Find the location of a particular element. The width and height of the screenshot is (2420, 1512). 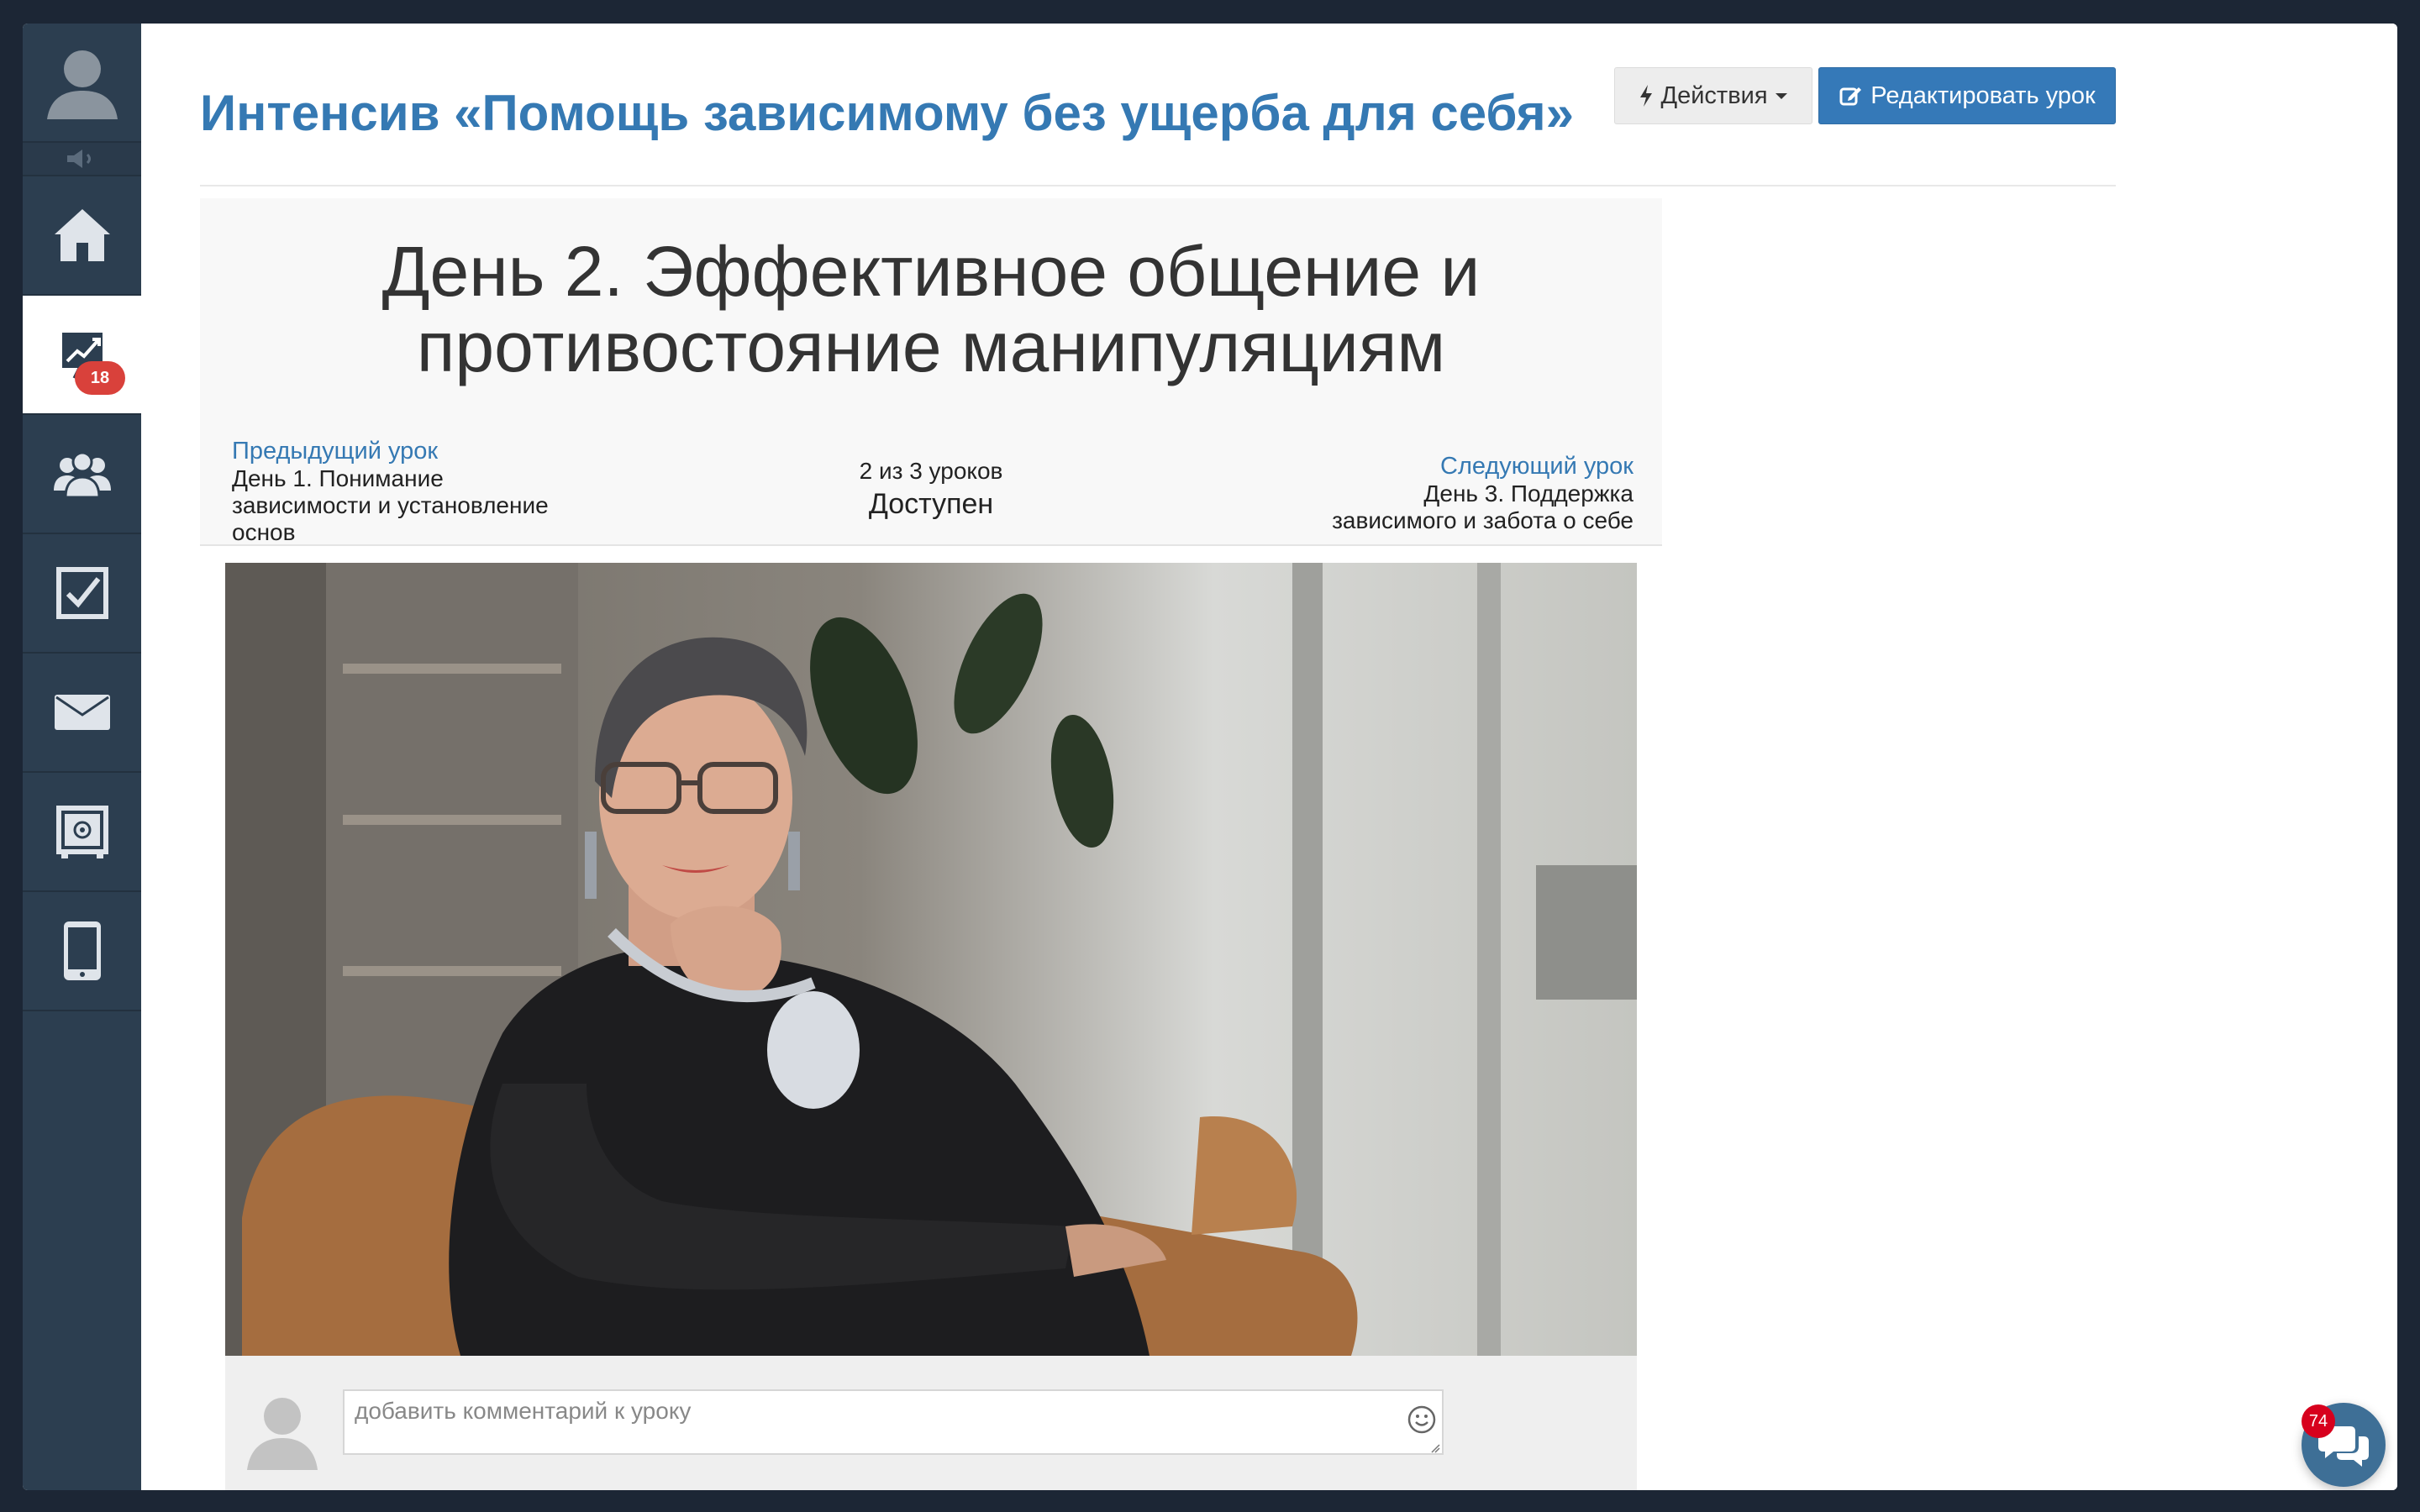

chat-unread-badge: 74 is located at coordinates (2318, 1421).